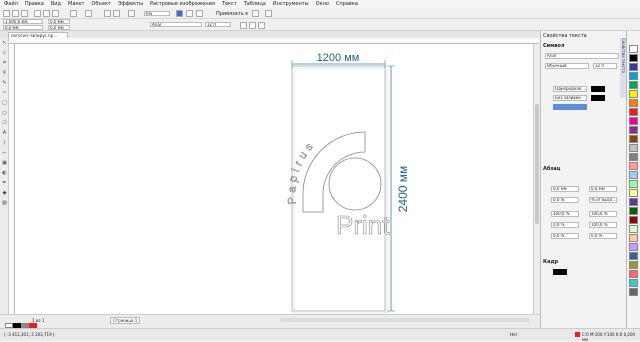 This screenshot has width=640, height=342. What do you see at coordinates (176, 24) in the screenshot?
I see `font-select: Arial` at bounding box center [176, 24].